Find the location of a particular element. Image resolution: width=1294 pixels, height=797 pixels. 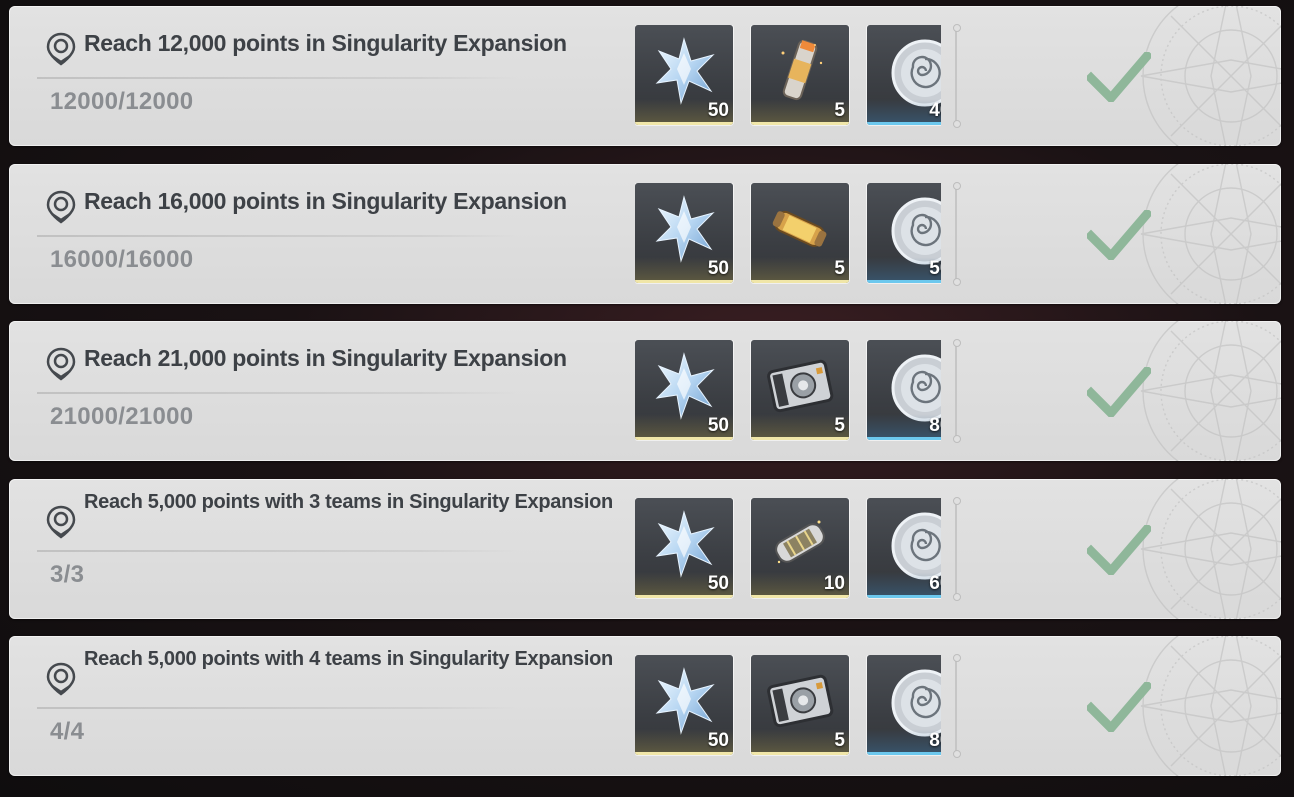

reward-item: 10 is located at coordinates (800, 548).